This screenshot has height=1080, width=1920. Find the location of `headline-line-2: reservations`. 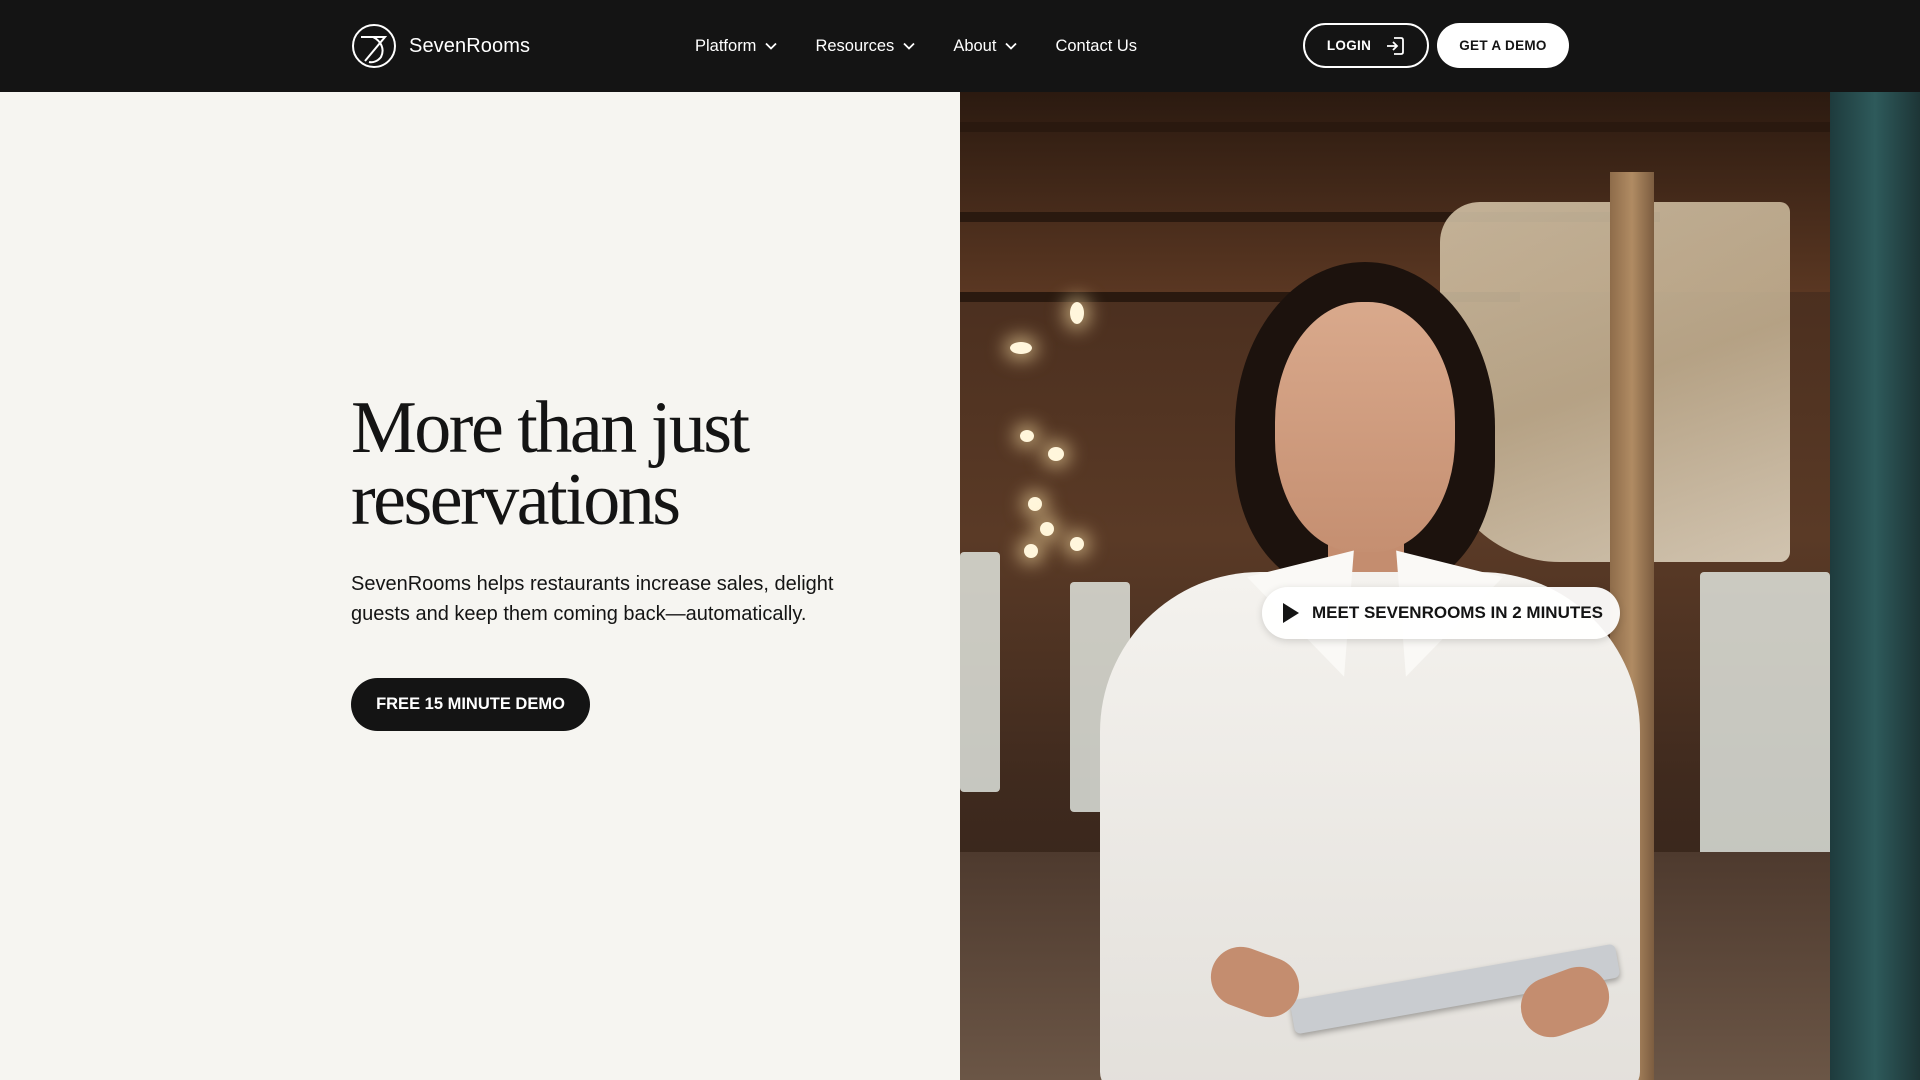

headline-line-2: reservations is located at coordinates (516, 500).